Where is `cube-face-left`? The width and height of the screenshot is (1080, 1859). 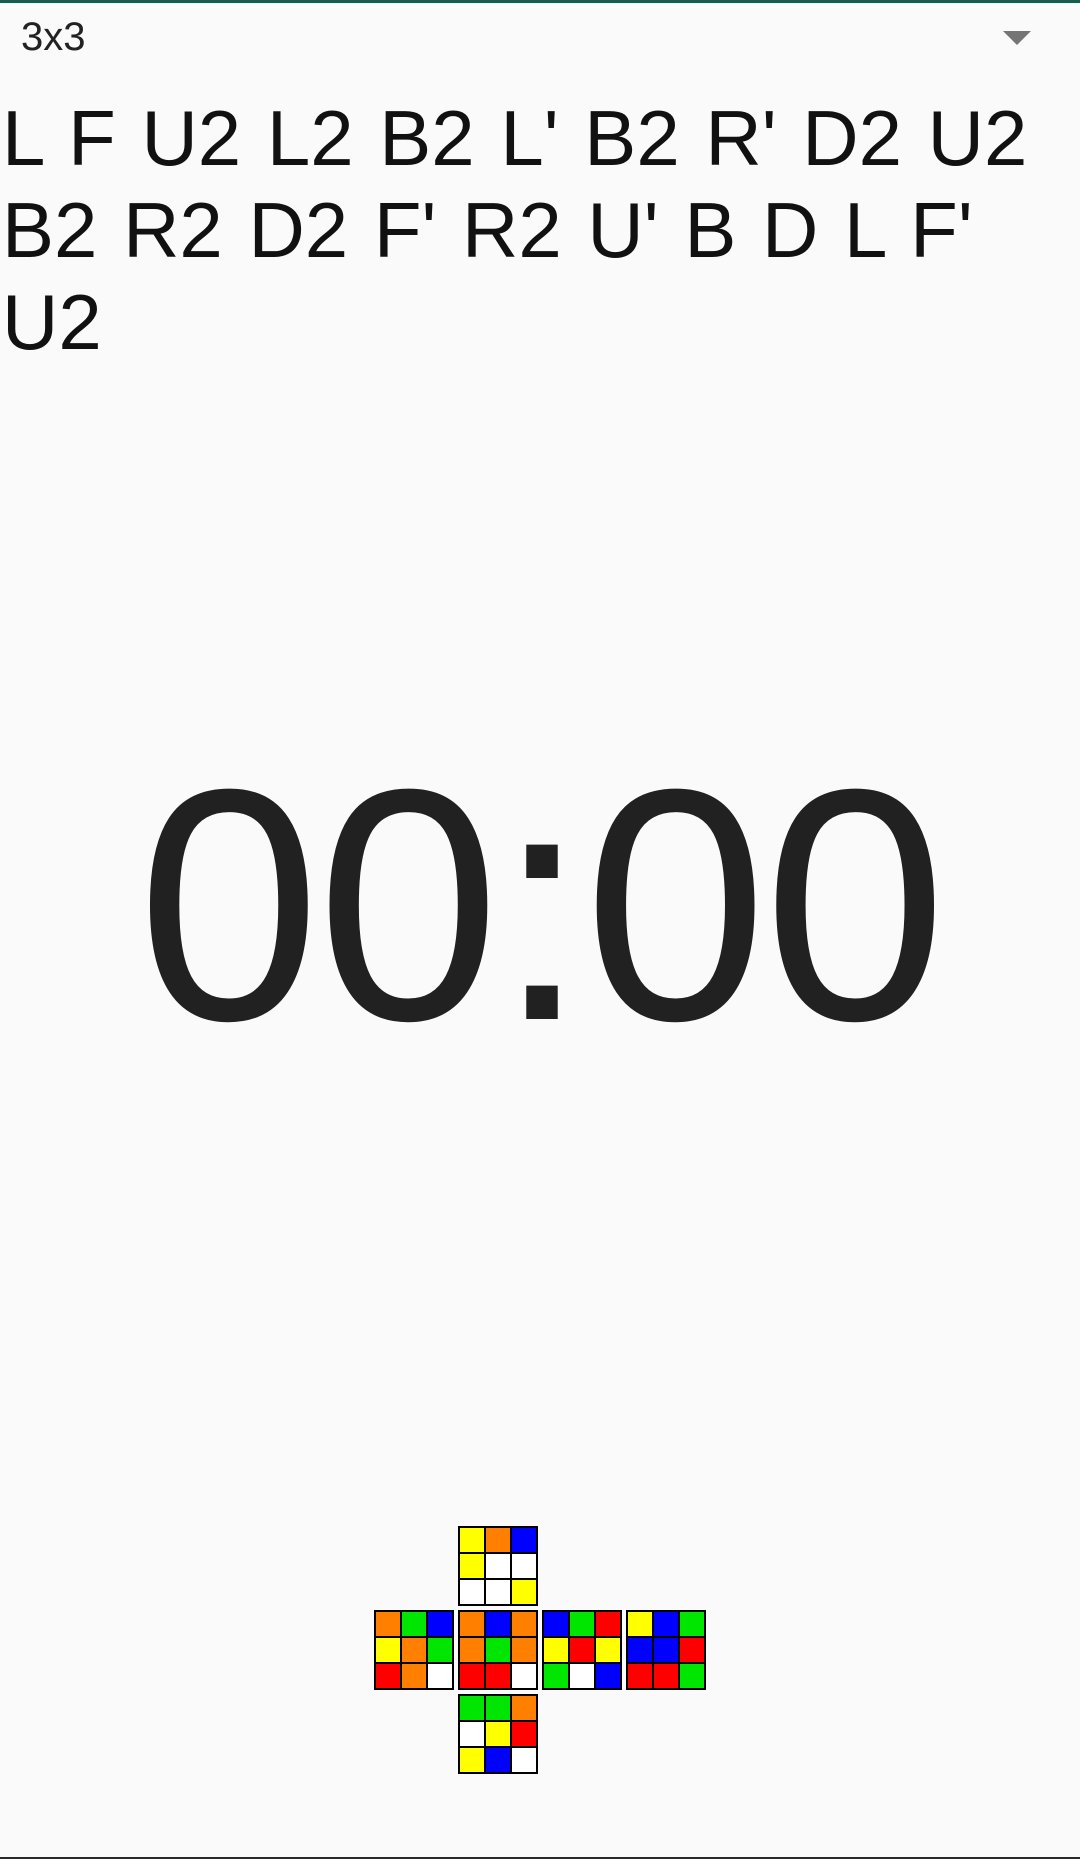
cube-face-left is located at coordinates (414, 1650).